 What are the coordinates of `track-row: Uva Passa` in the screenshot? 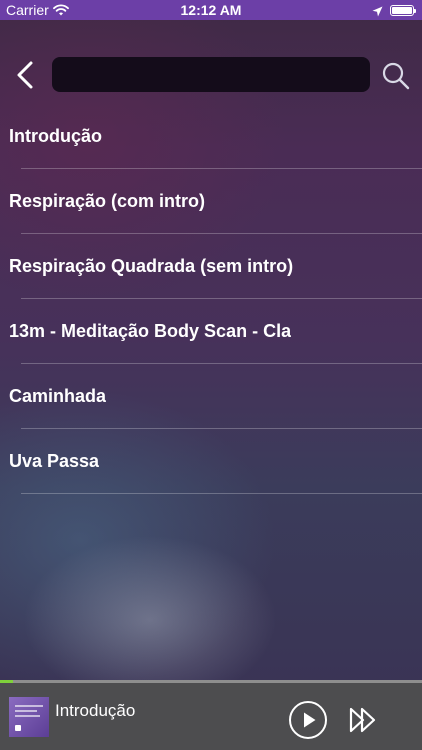 It's located at (211, 461).